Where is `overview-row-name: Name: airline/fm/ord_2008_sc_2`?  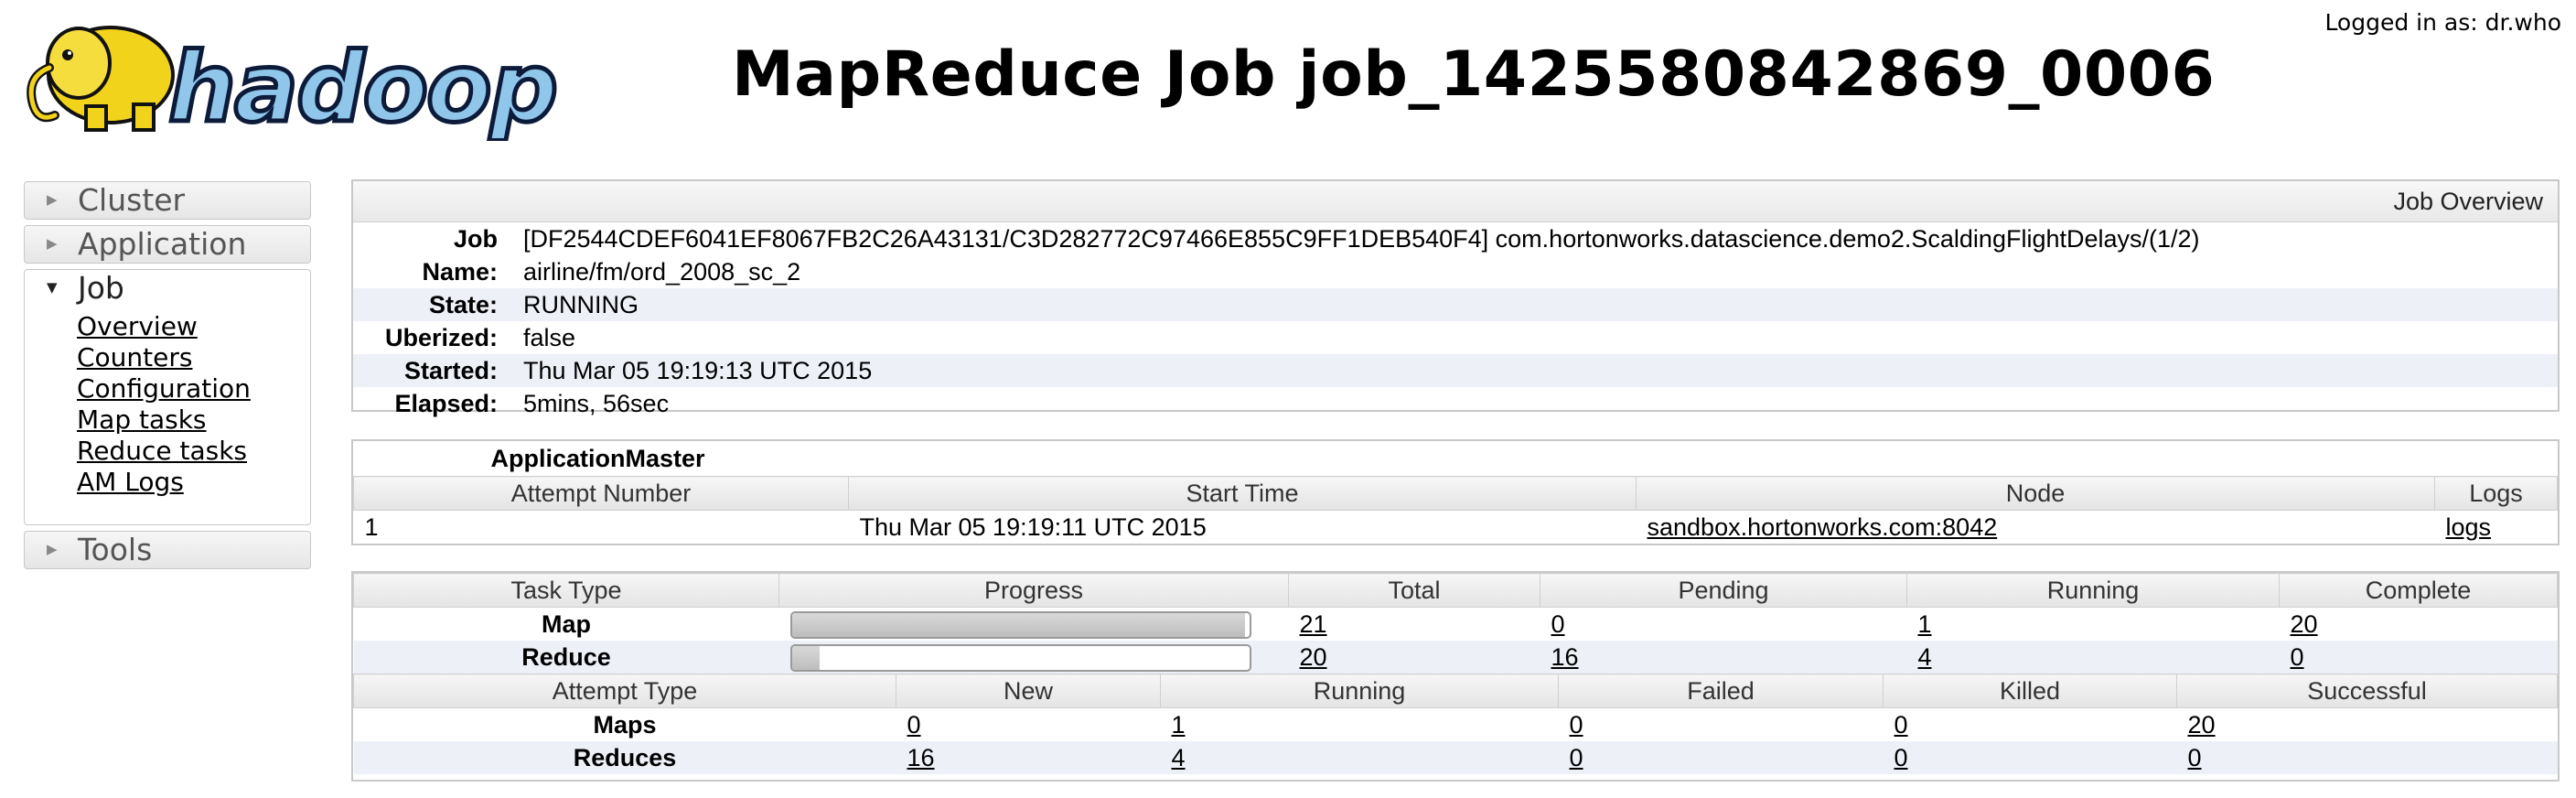 overview-row-name: Name: airline/fm/ord_2008_sc_2 is located at coordinates (1455, 271).